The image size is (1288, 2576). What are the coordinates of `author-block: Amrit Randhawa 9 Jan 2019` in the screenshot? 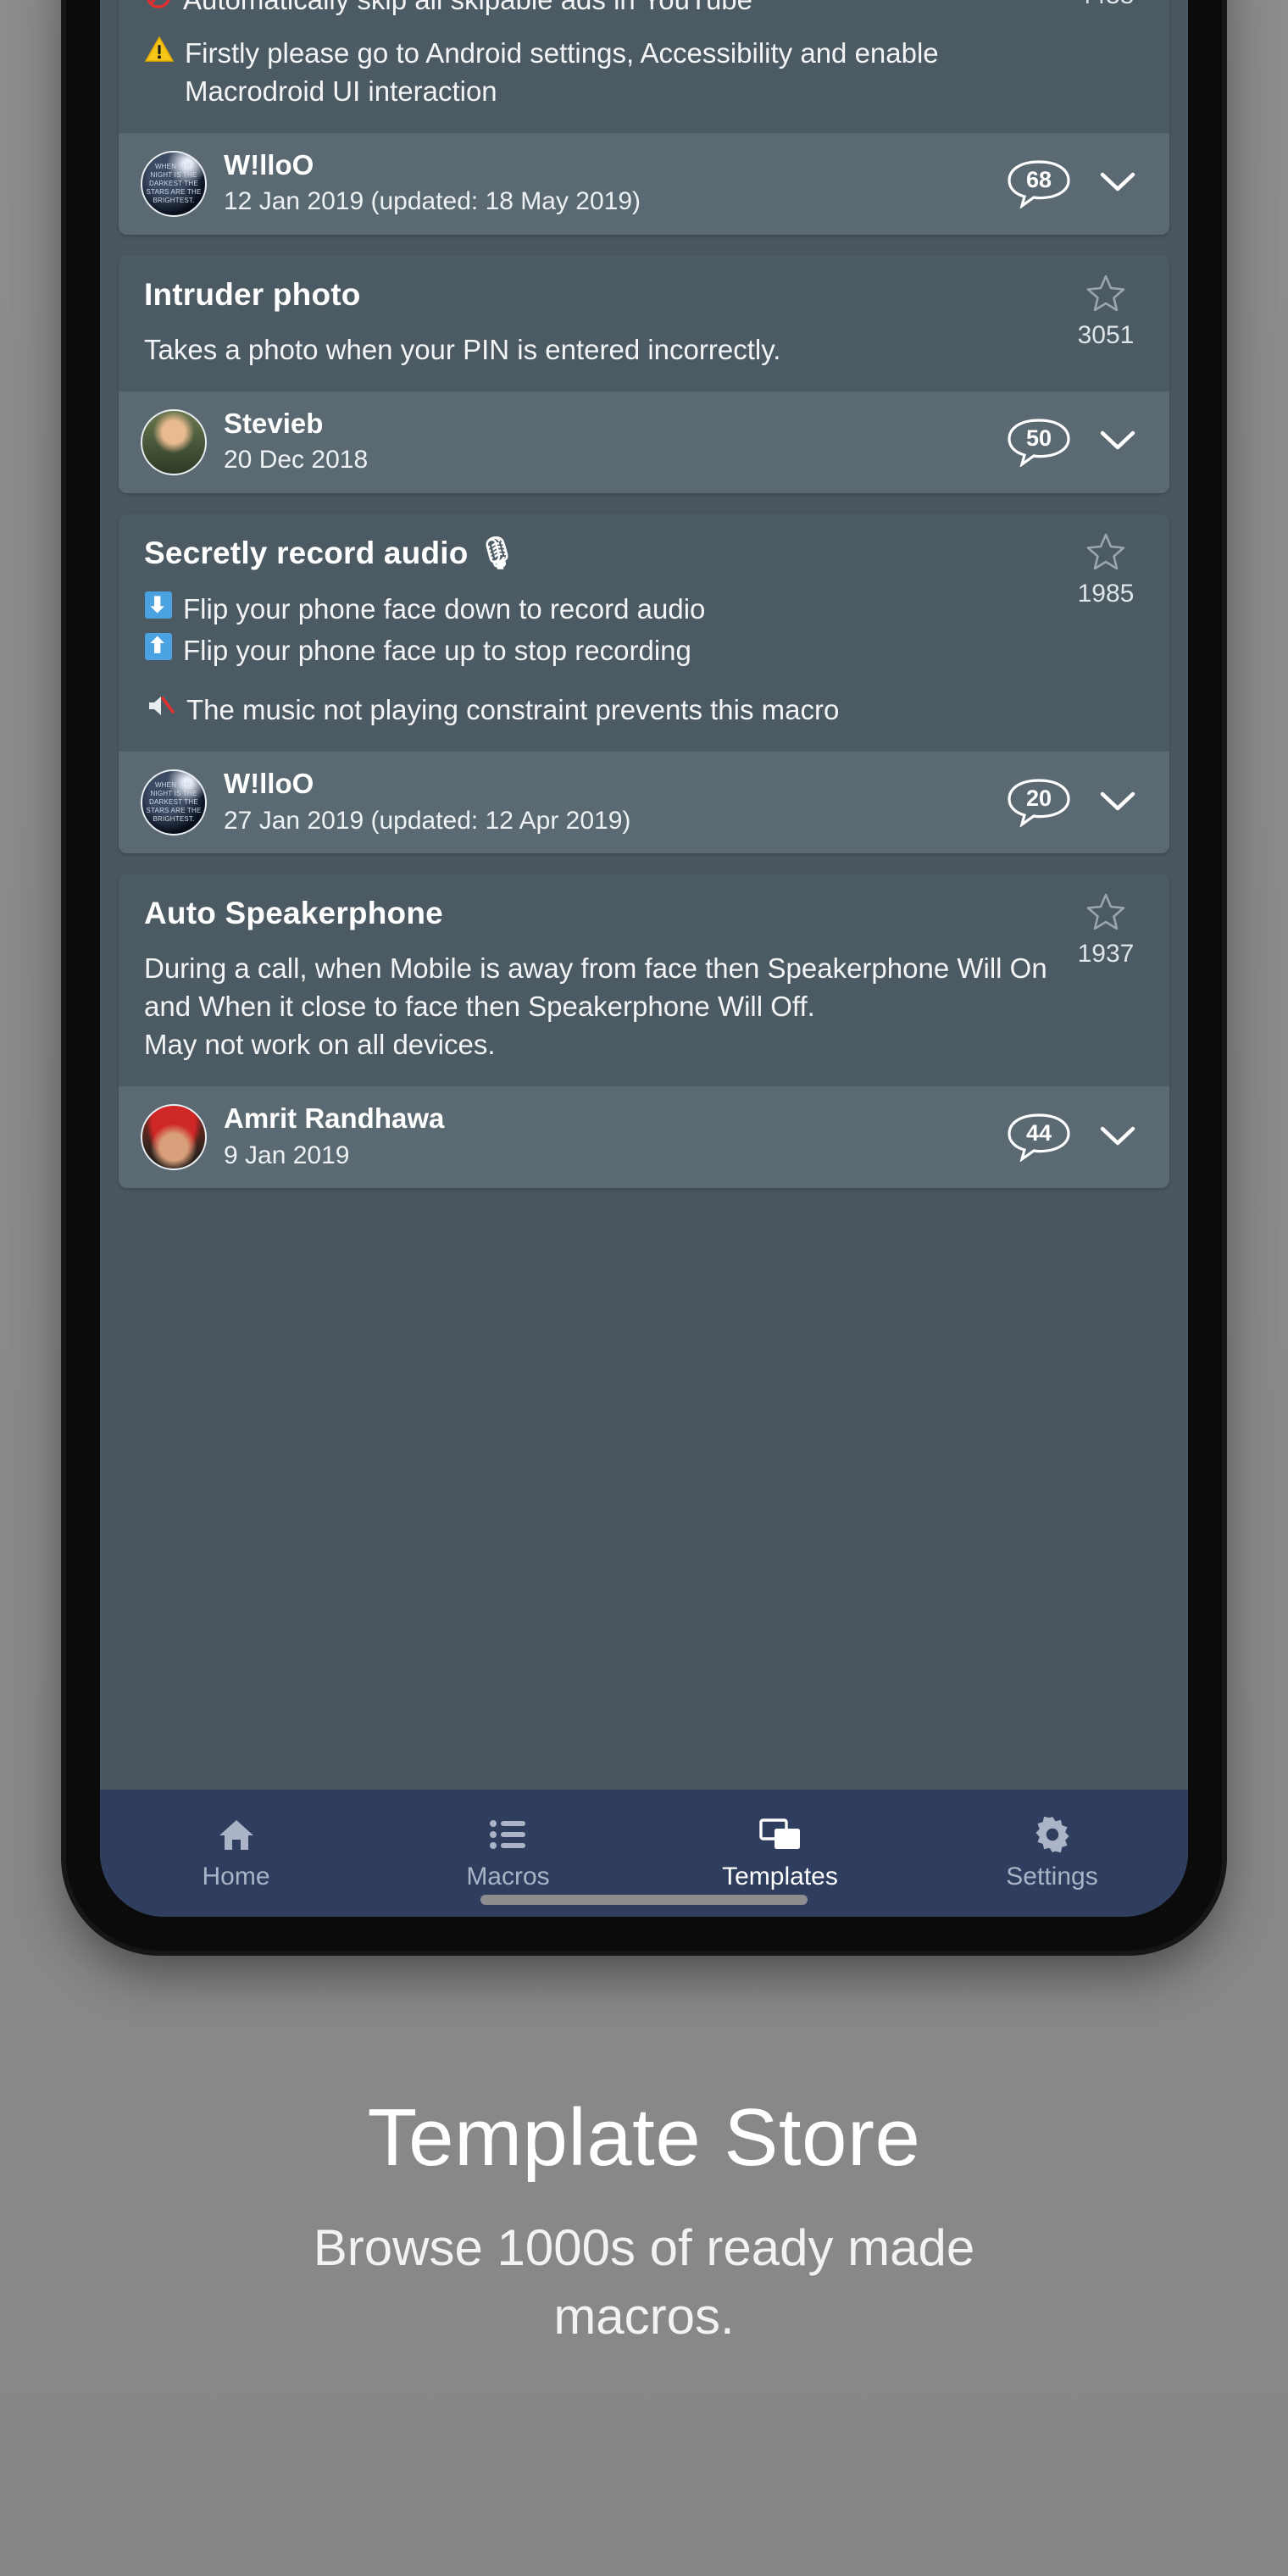 It's located at (607, 1137).